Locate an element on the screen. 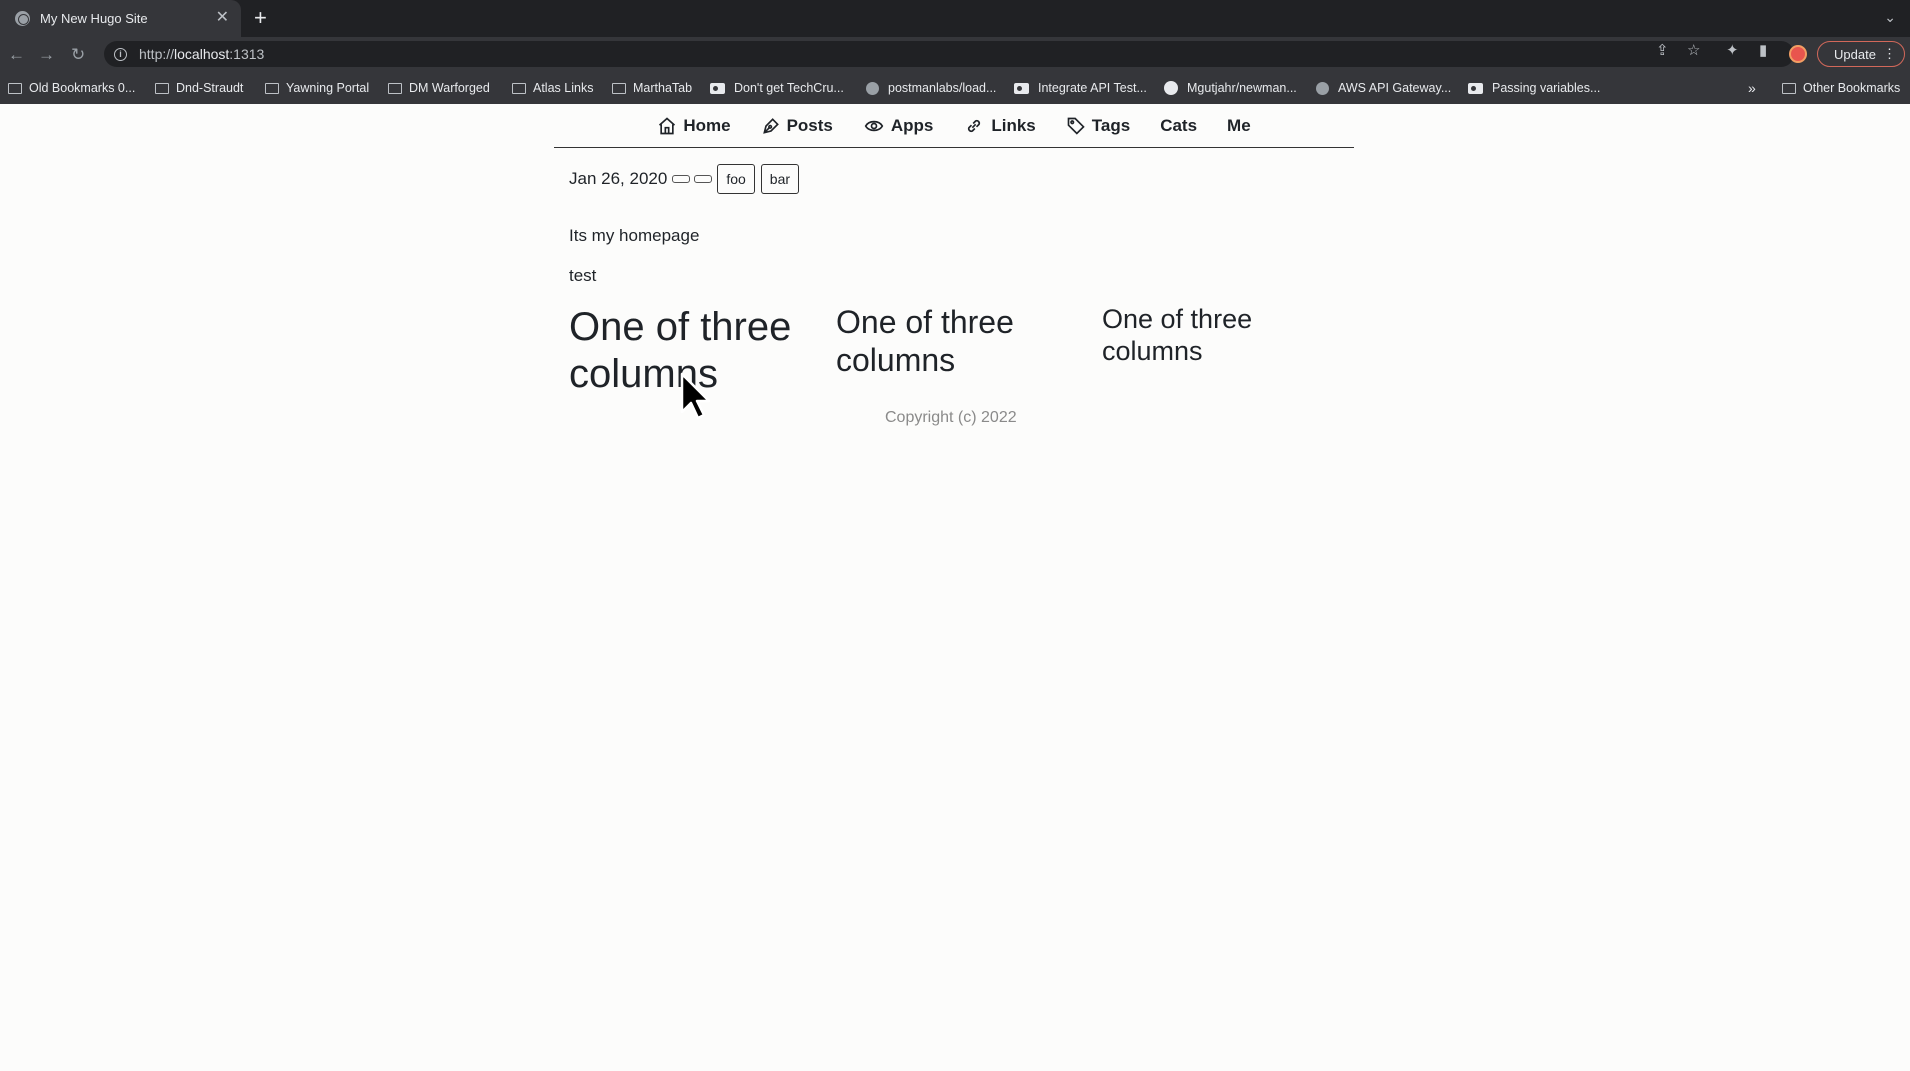 The width and height of the screenshot is (1910, 1071). bookmark-item: Yawning Portal is located at coordinates (317, 88).